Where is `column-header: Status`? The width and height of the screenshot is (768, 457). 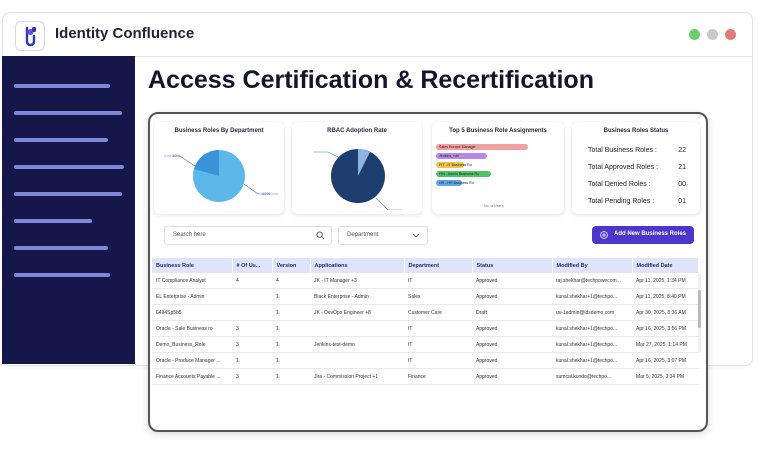
column-header: Status is located at coordinates (512, 265).